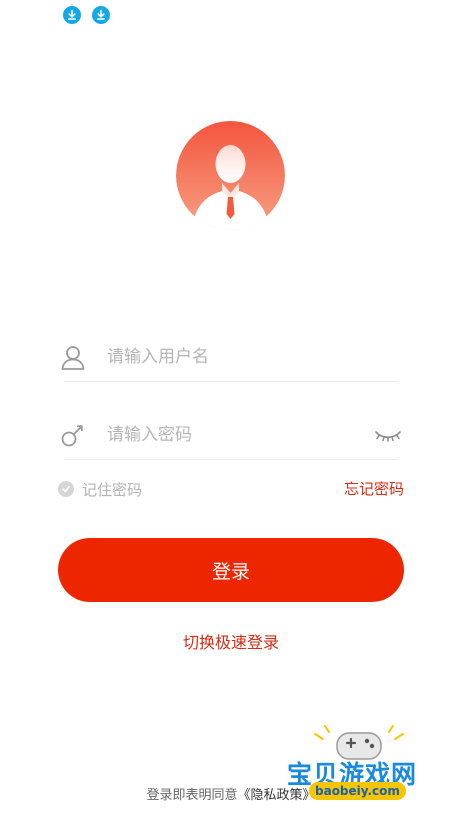 This screenshot has height=821, width=462. Describe the element at coordinates (231, 570) in the screenshot. I see `login-button: 登录` at that location.